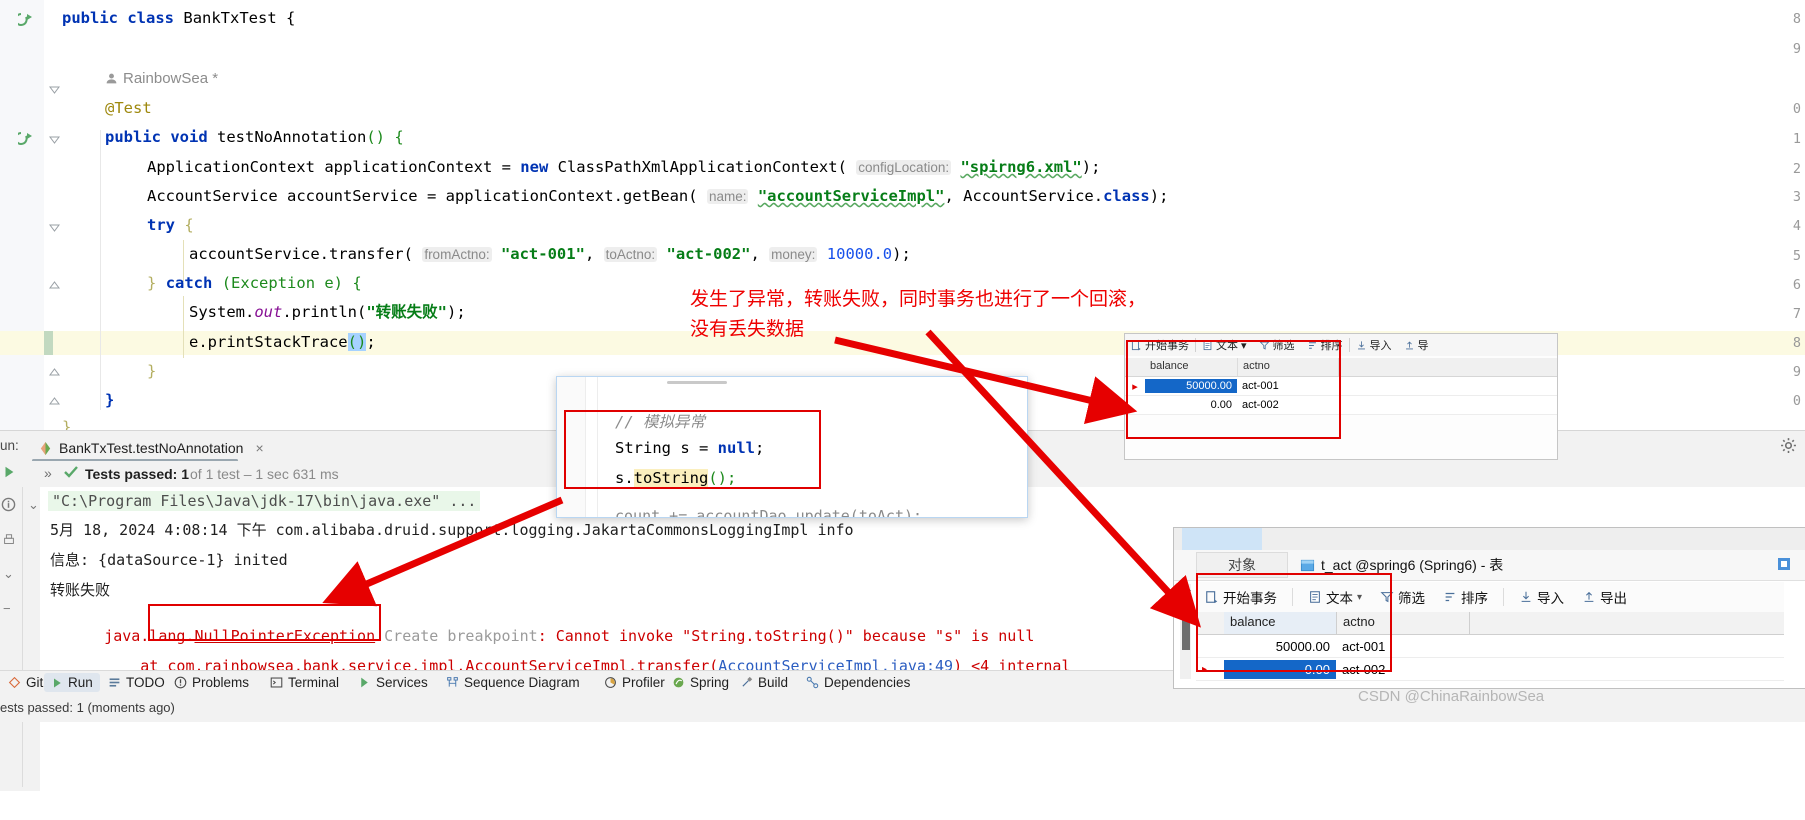 The width and height of the screenshot is (1805, 820). Describe the element at coordinates (54, 140) in the screenshot. I see `fold-marker-method` at that location.